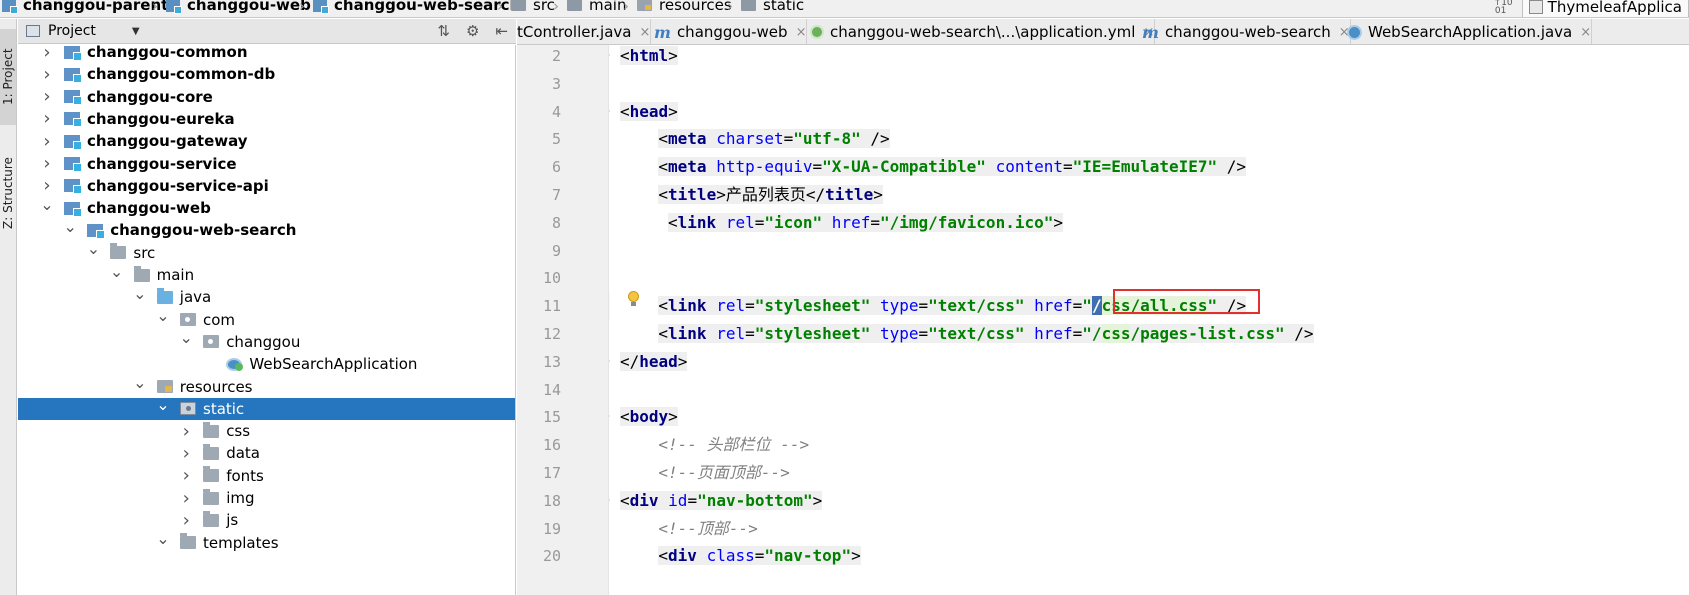 The image size is (1689, 595). I want to click on tree-item: › changgou-common, so click(266, 54).